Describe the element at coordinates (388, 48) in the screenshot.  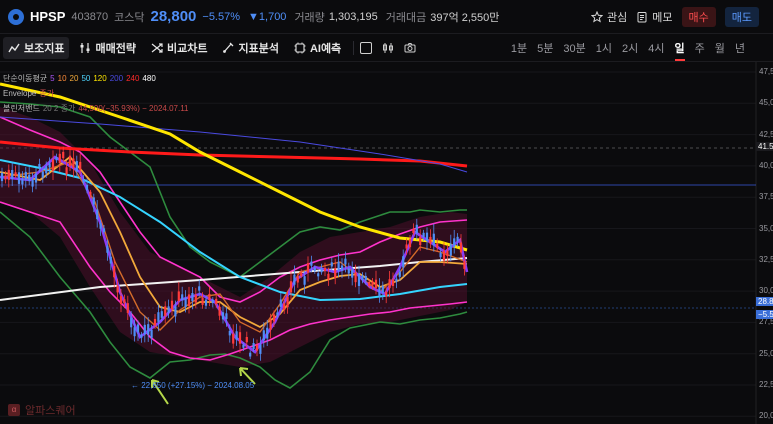
I see `candlestick-icon` at that location.